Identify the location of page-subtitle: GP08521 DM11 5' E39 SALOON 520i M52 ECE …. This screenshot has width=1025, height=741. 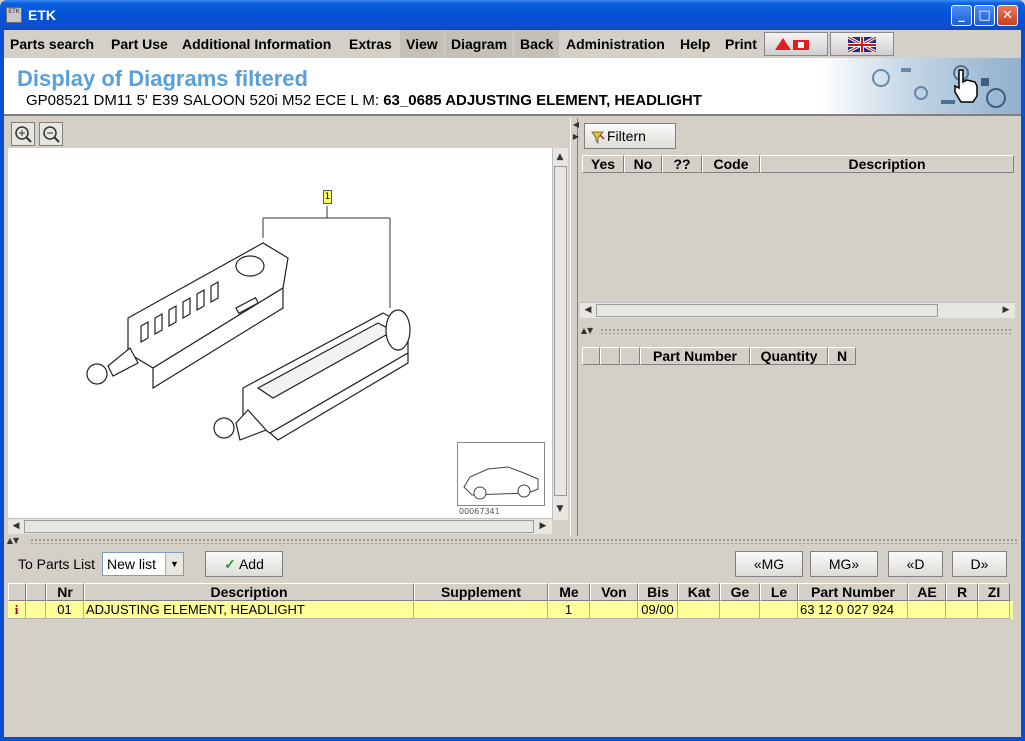
(364, 100).